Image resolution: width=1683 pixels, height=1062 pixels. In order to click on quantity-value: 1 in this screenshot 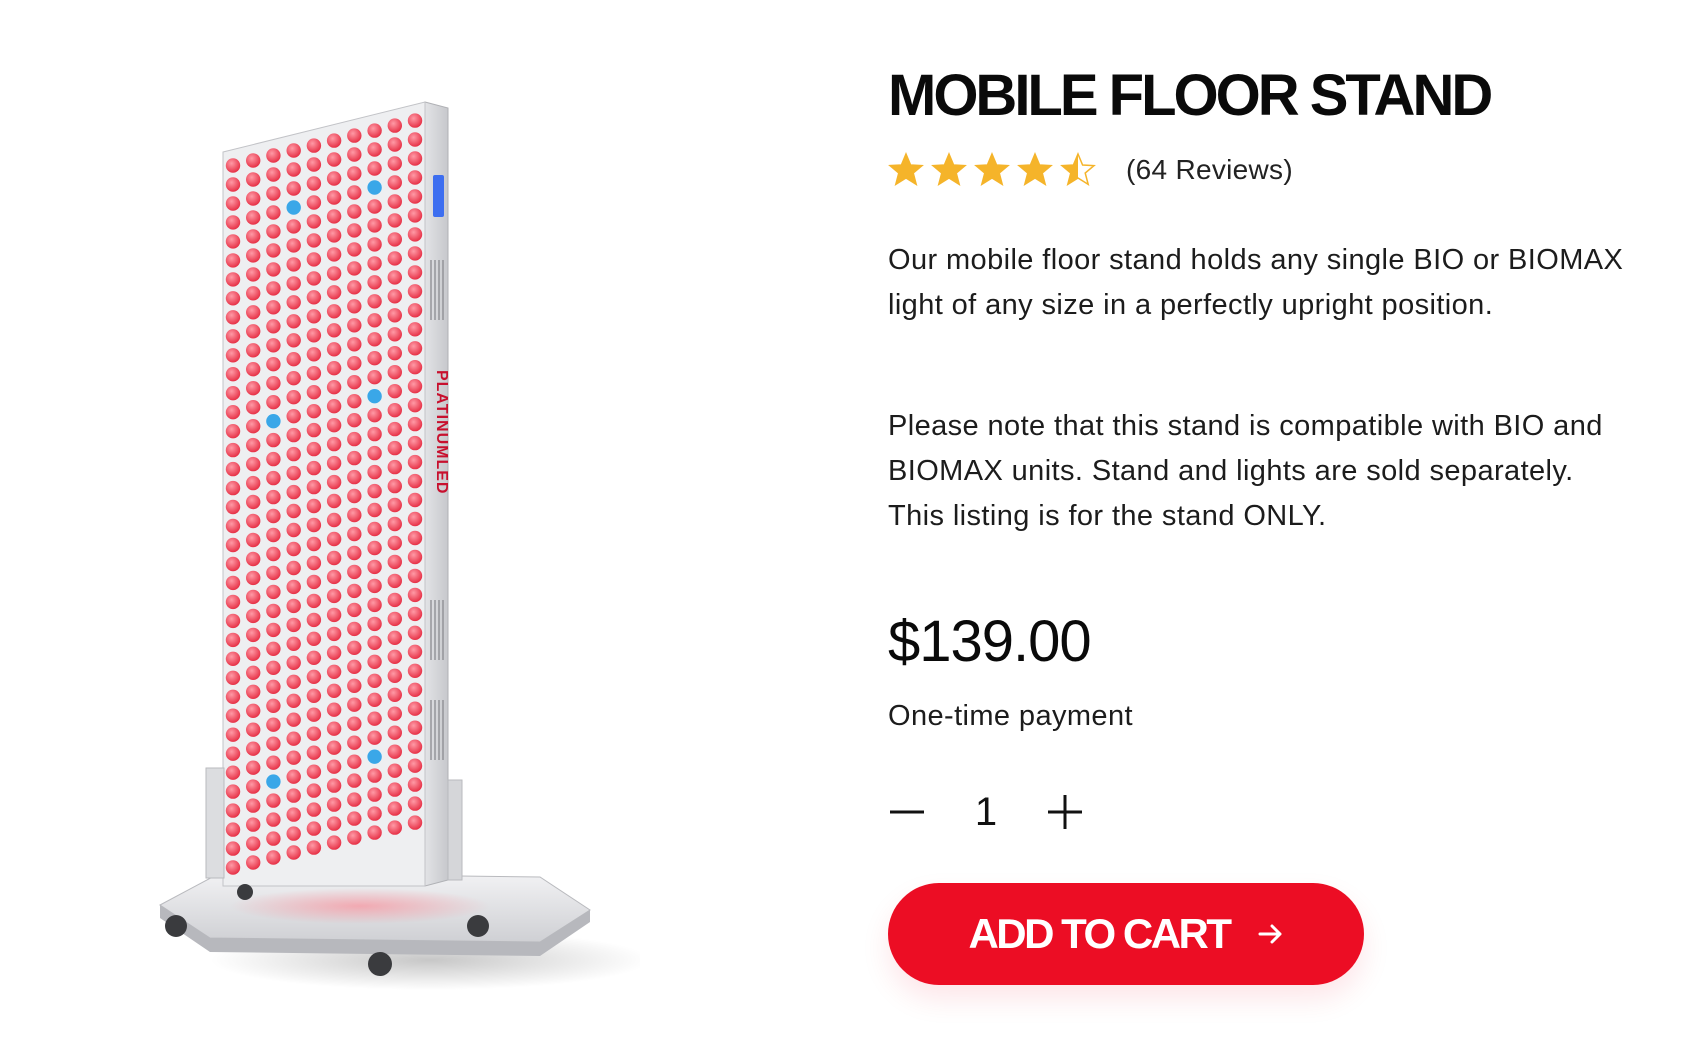, I will do `click(986, 812)`.